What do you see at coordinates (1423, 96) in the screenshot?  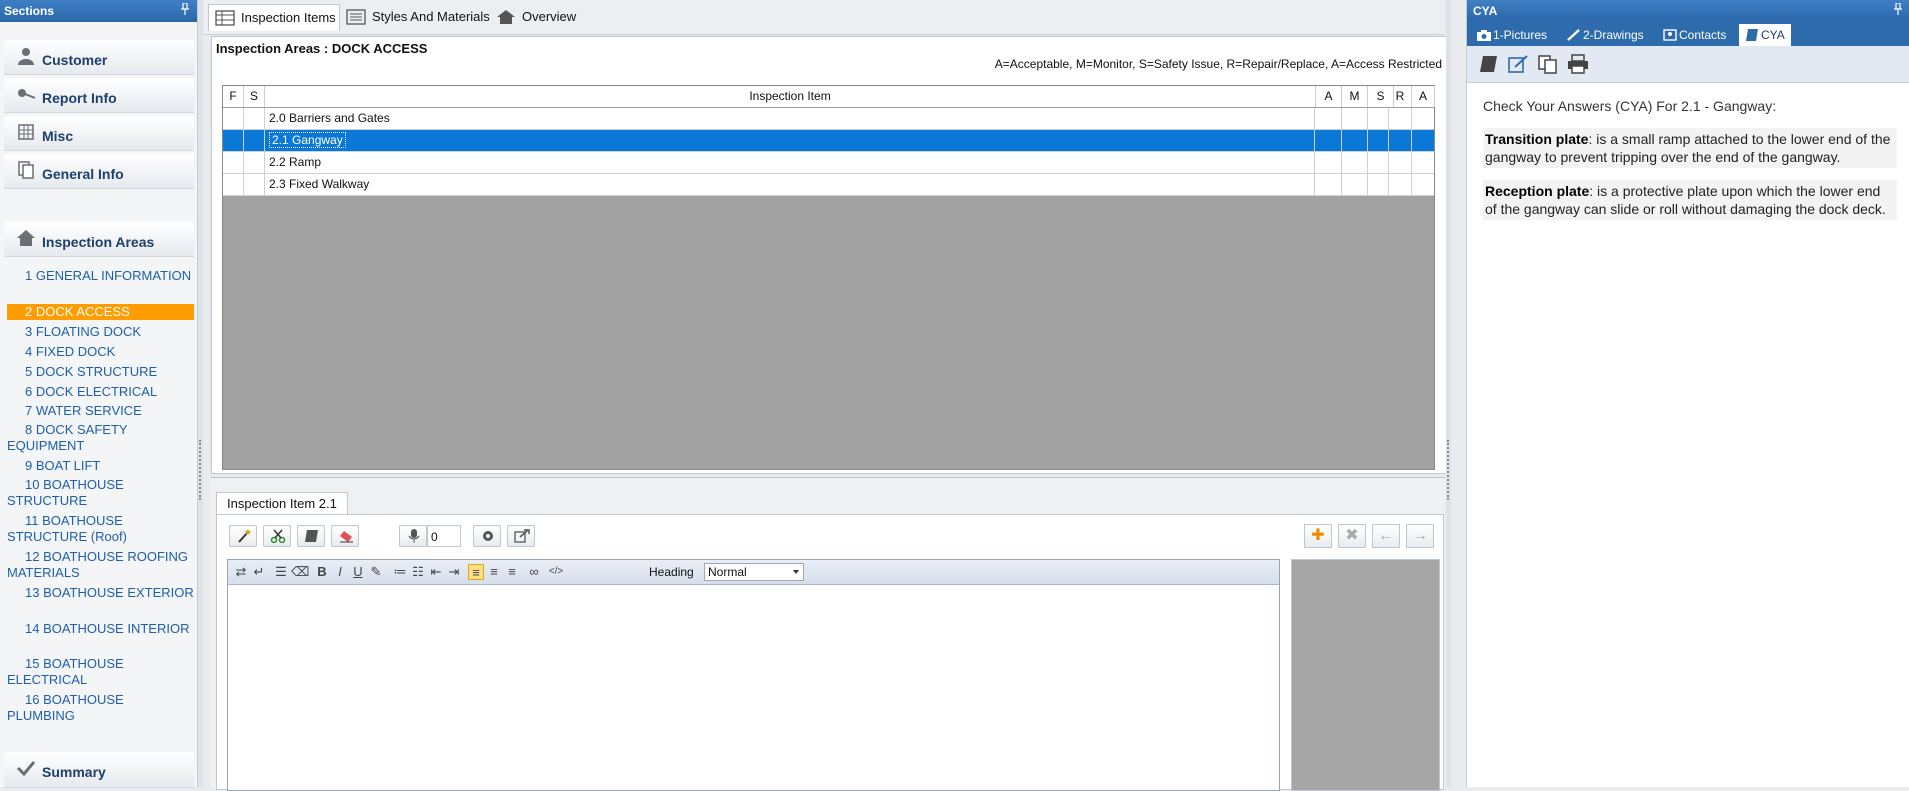 I see `col-a2: A` at bounding box center [1423, 96].